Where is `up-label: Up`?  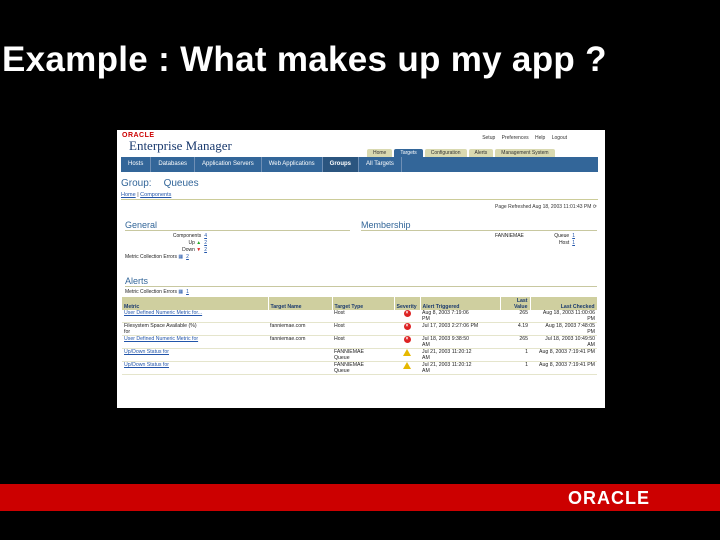
up-label: Up is located at coordinates (191, 243).